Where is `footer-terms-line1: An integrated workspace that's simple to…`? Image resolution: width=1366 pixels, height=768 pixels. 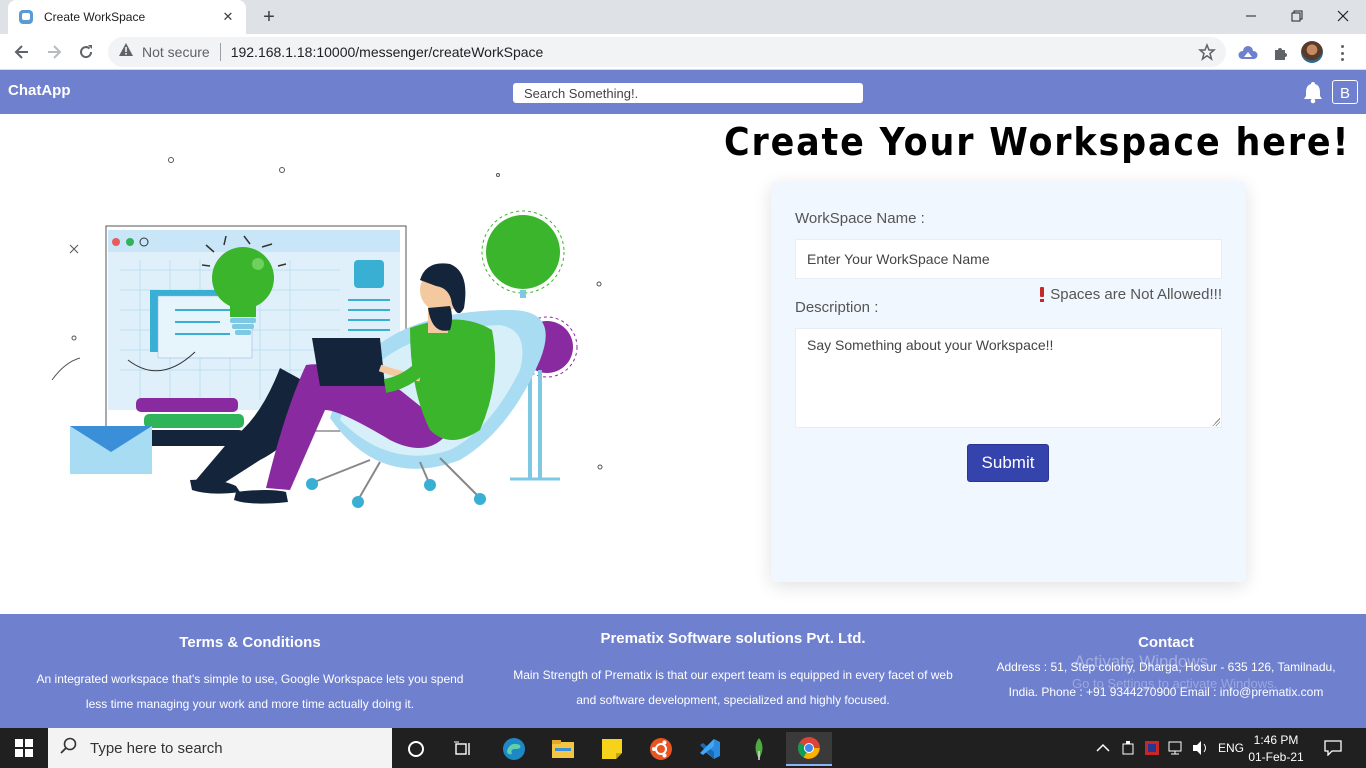
footer-terms-line1: An integrated workspace that's simple to… is located at coordinates (250, 679).